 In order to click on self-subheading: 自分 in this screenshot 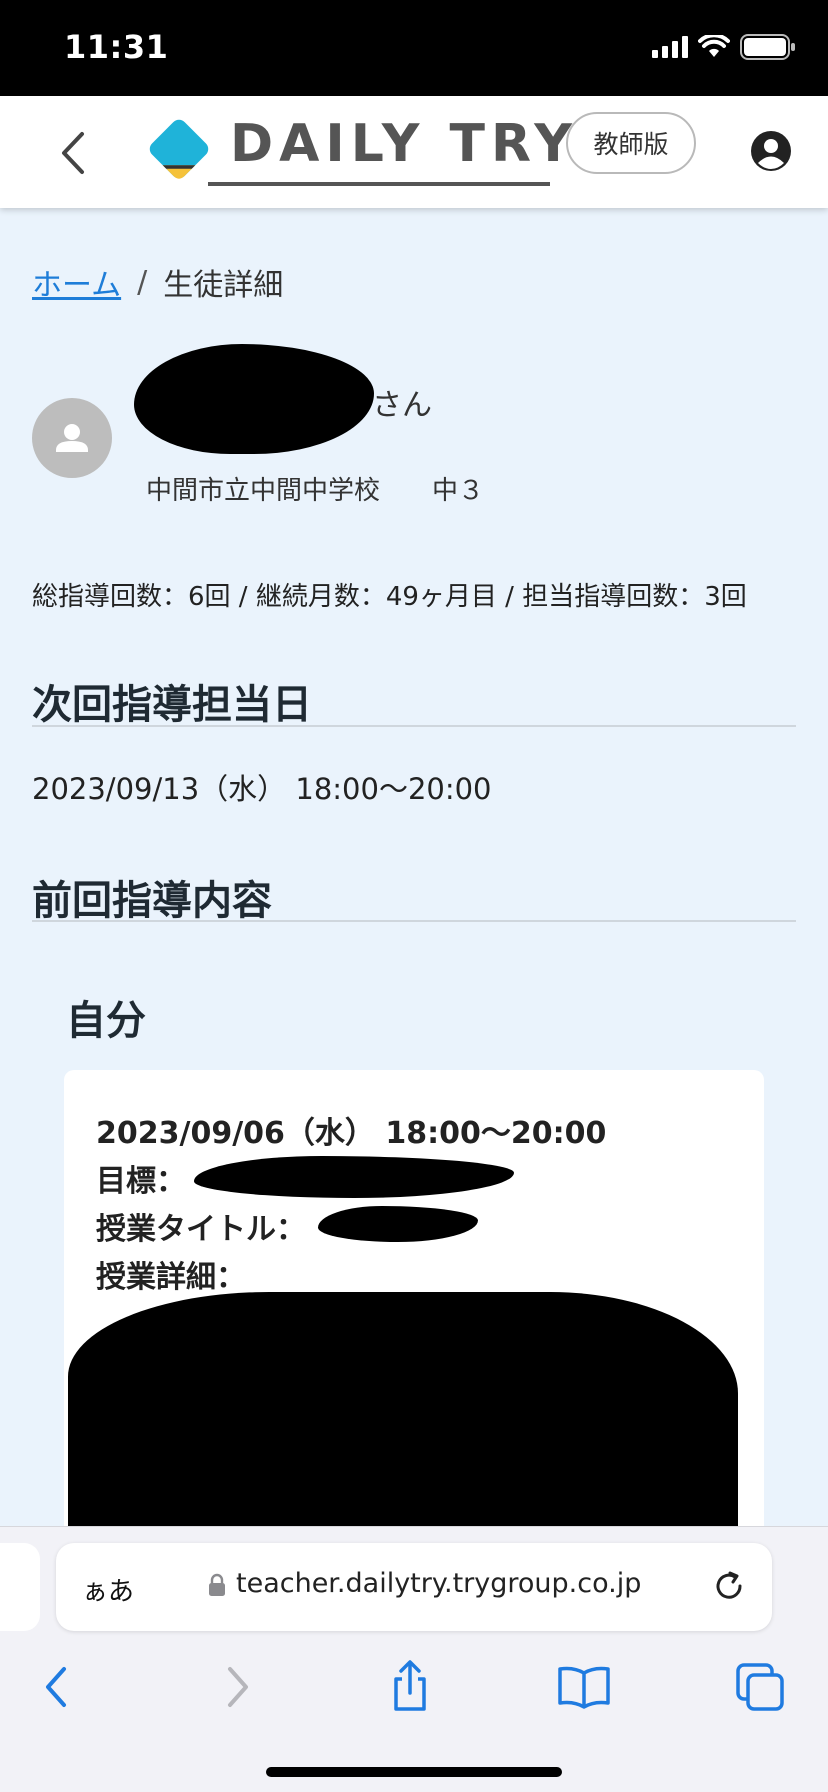, I will do `click(106, 1021)`.